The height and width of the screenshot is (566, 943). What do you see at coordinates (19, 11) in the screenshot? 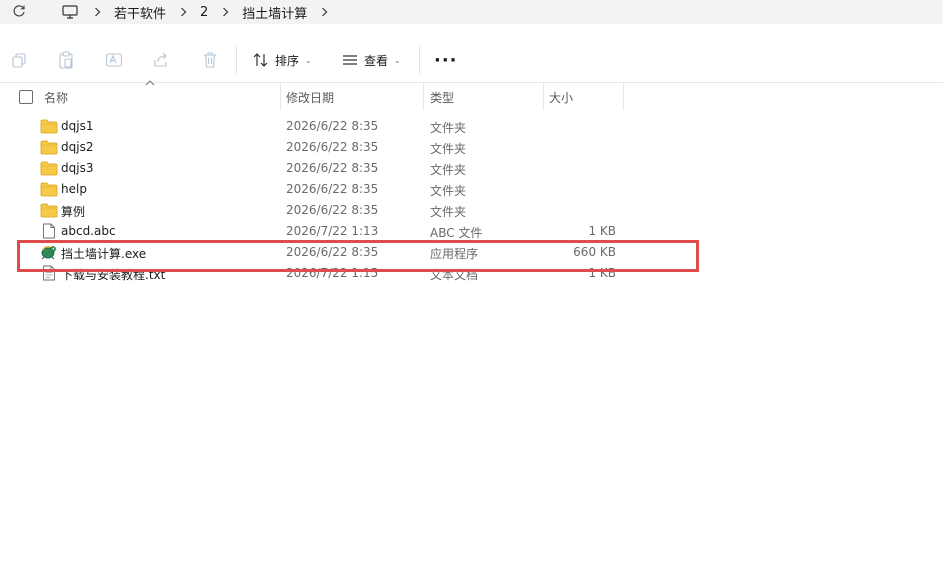
I see `refresh-icon` at bounding box center [19, 11].